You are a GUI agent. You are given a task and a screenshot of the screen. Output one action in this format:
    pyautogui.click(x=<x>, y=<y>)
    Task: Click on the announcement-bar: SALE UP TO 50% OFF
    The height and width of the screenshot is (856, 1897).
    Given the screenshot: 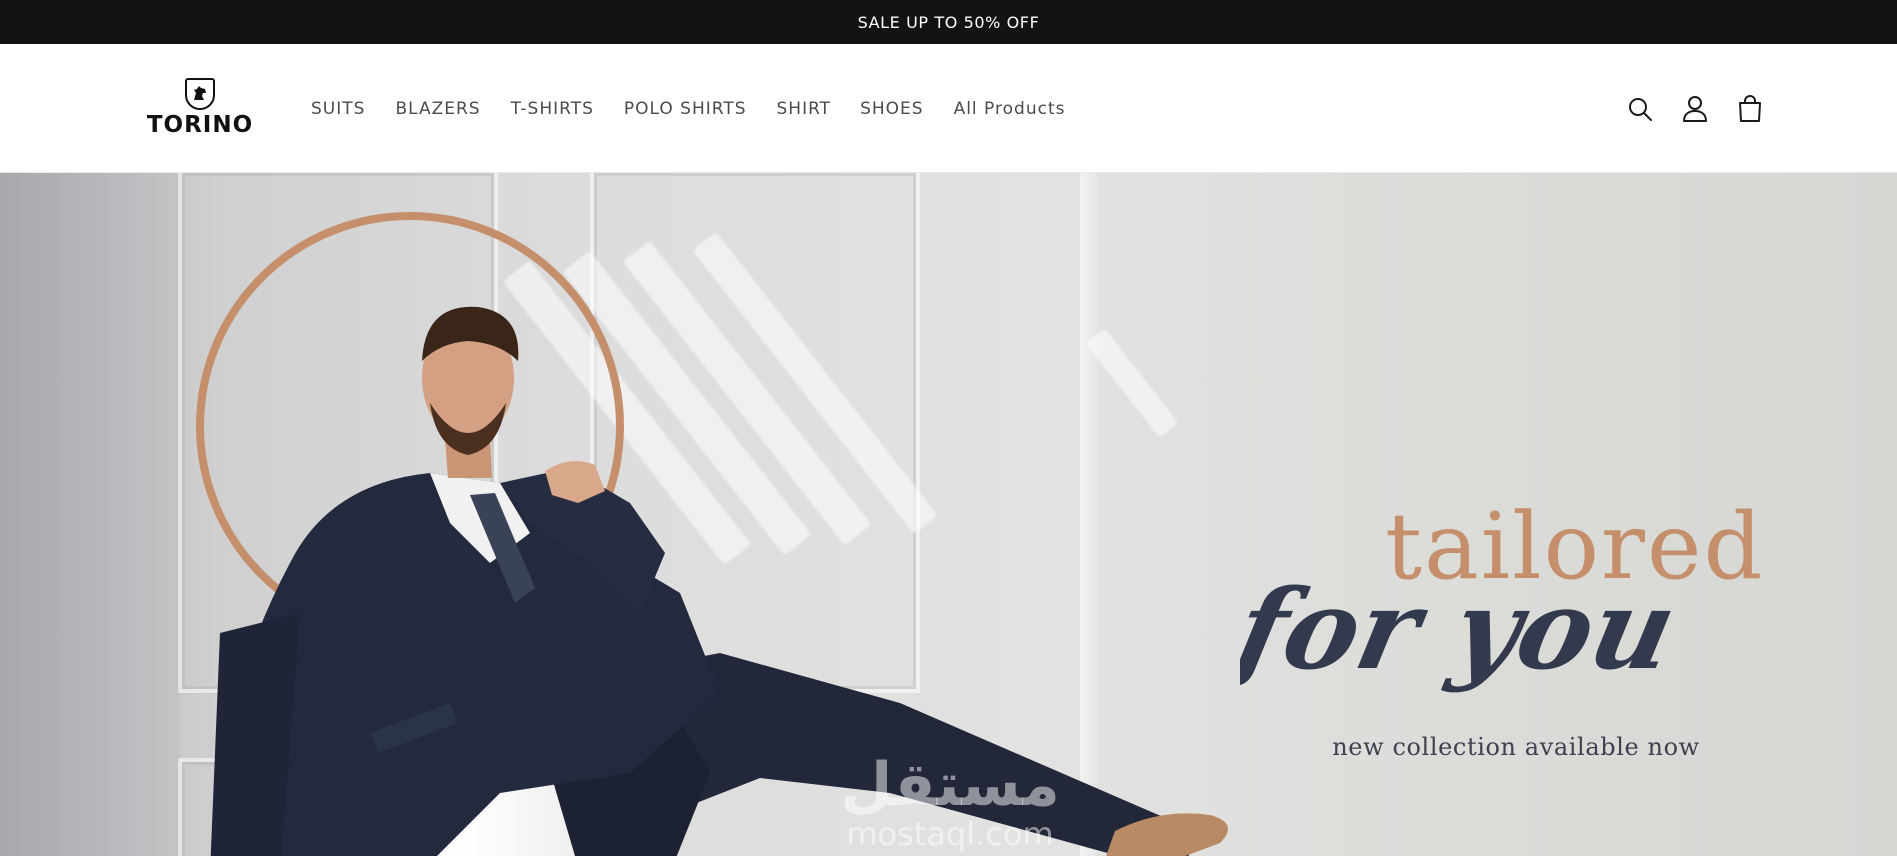 What is the action you would take?
    pyautogui.click(x=948, y=22)
    